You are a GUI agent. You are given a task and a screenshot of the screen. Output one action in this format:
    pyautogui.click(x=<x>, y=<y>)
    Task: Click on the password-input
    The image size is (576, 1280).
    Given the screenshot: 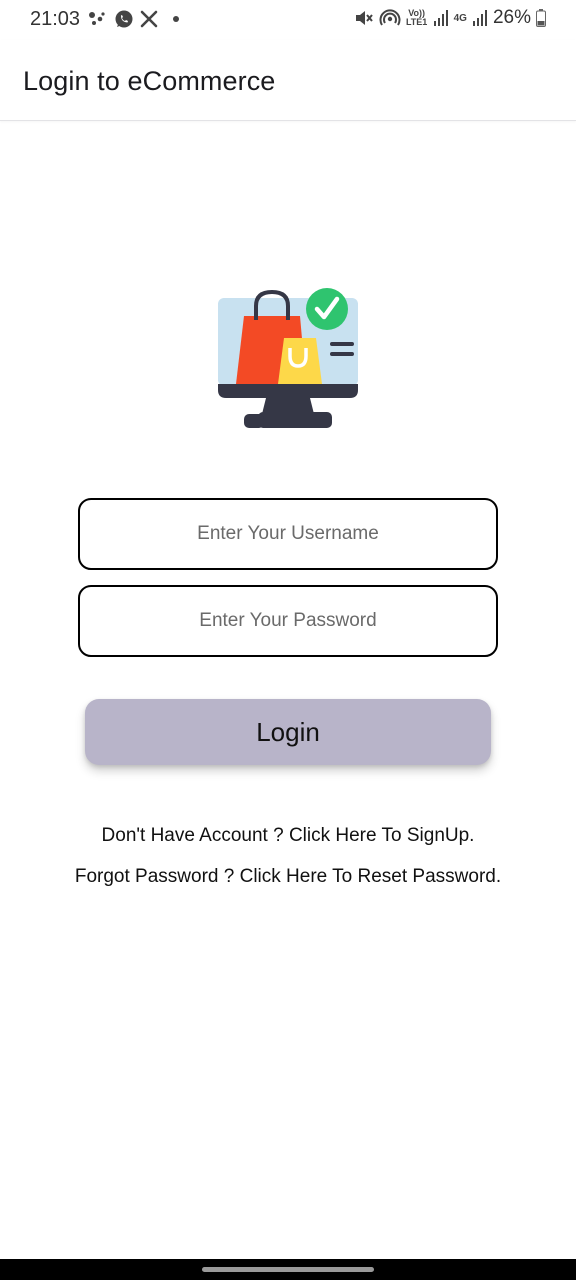 What is the action you would take?
    pyautogui.click(x=288, y=621)
    